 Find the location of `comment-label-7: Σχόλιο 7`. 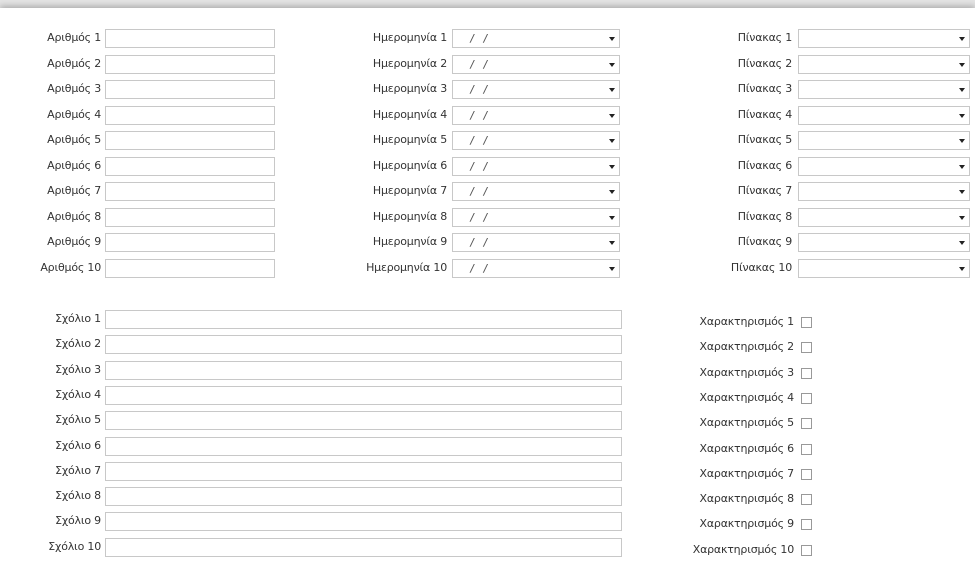

comment-label-7: Σχόλιο 7 is located at coordinates (78, 470).